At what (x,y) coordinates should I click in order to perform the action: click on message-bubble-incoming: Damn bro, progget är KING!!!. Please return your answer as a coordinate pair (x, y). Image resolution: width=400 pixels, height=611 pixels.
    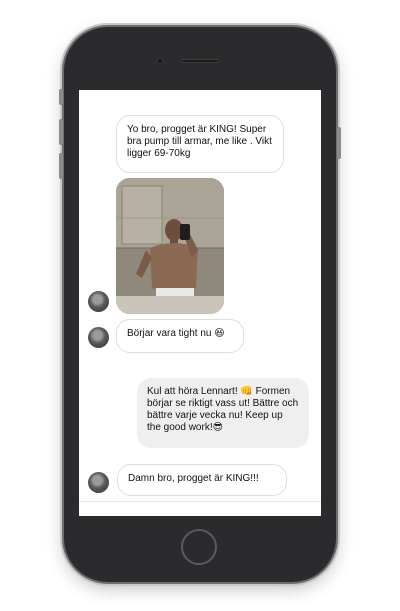
    Looking at the image, I should click on (202, 480).